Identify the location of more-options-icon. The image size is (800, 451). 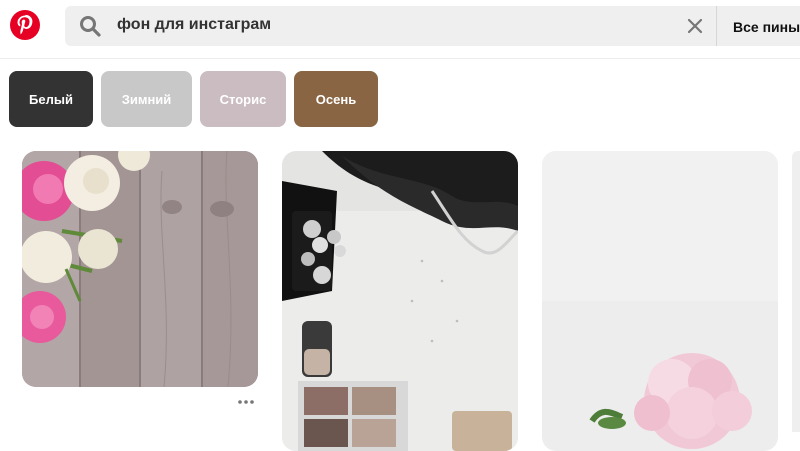
(246, 402).